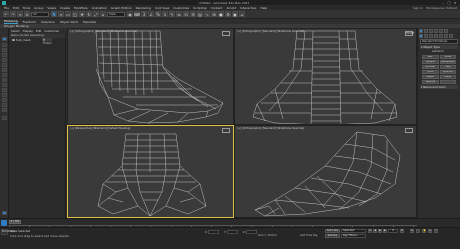  Describe the element at coordinates (51, 8) in the screenshot. I see `menu-views: Views` at that location.